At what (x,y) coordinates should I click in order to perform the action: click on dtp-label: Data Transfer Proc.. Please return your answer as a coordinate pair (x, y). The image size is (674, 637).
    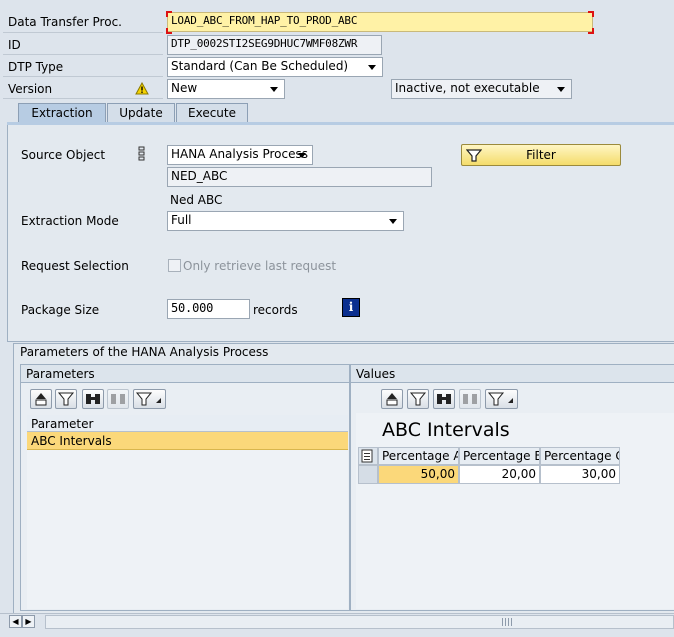
    Looking at the image, I should click on (65, 22).